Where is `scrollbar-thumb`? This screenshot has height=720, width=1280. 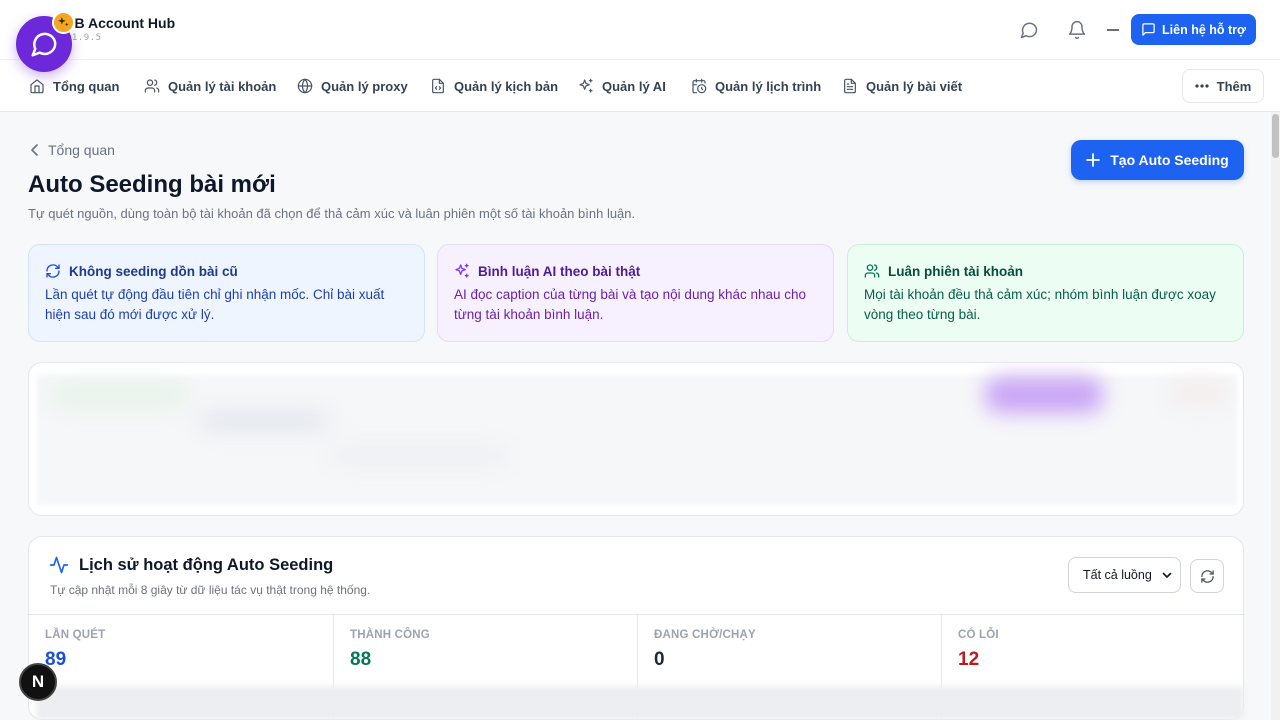
scrollbar-thumb is located at coordinates (1275, 136).